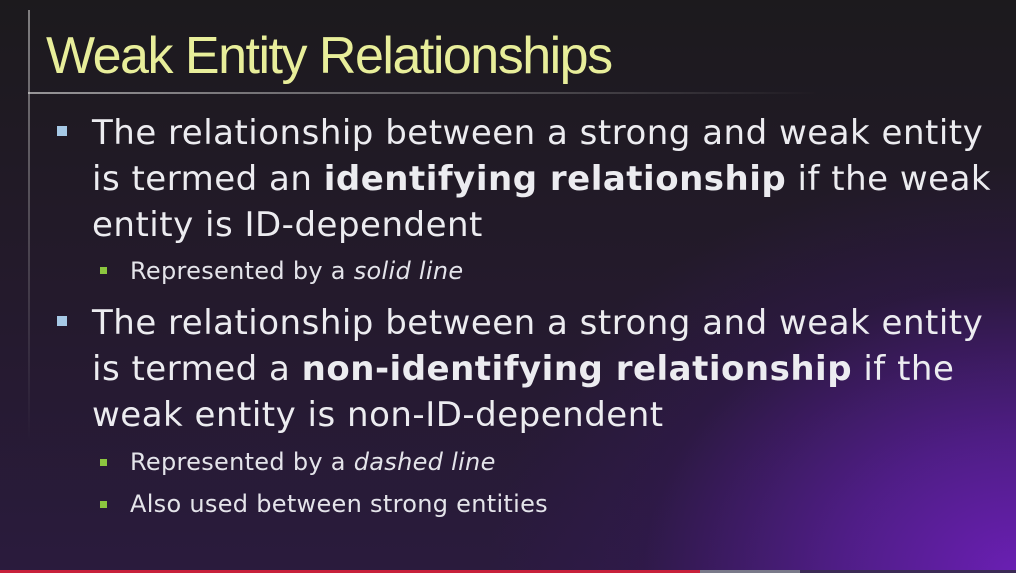 This screenshot has width=1016, height=573. Describe the element at coordinates (29, 225) in the screenshot. I see `title-vertical-rule` at that location.